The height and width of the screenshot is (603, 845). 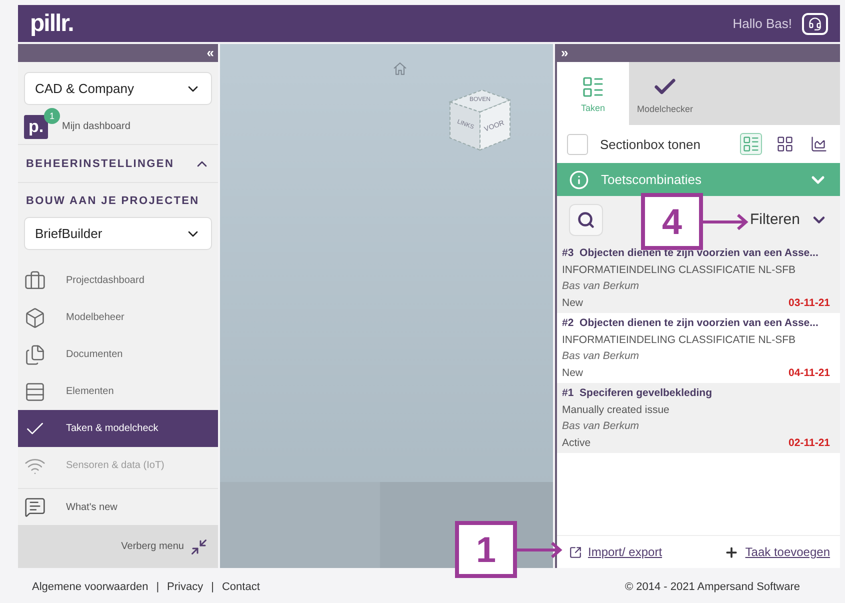 I want to click on task-status: Active, so click(x=576, y=443).